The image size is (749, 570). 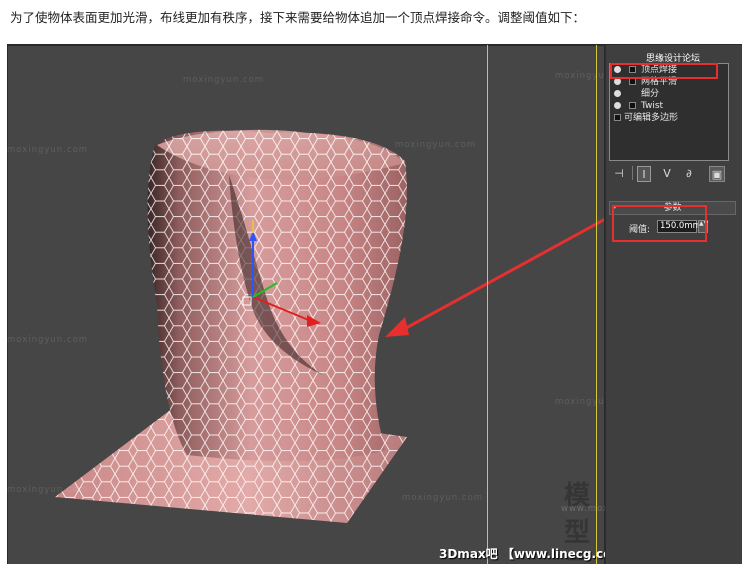 I want to click on remove-modifier-icon: ∂, so click(x=689, y=174).